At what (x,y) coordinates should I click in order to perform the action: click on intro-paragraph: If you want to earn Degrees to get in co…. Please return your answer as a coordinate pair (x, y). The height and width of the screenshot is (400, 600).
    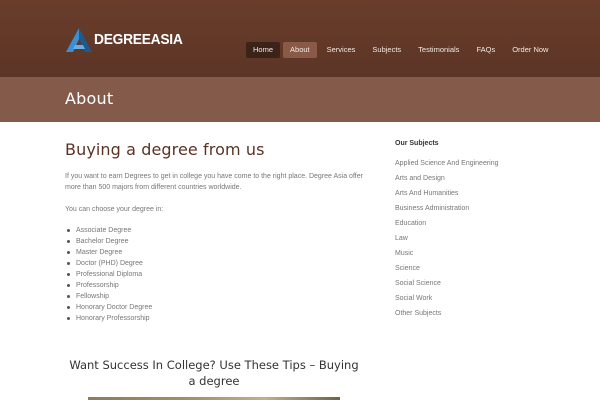
    Looking at the image, I should click on (214, 182).